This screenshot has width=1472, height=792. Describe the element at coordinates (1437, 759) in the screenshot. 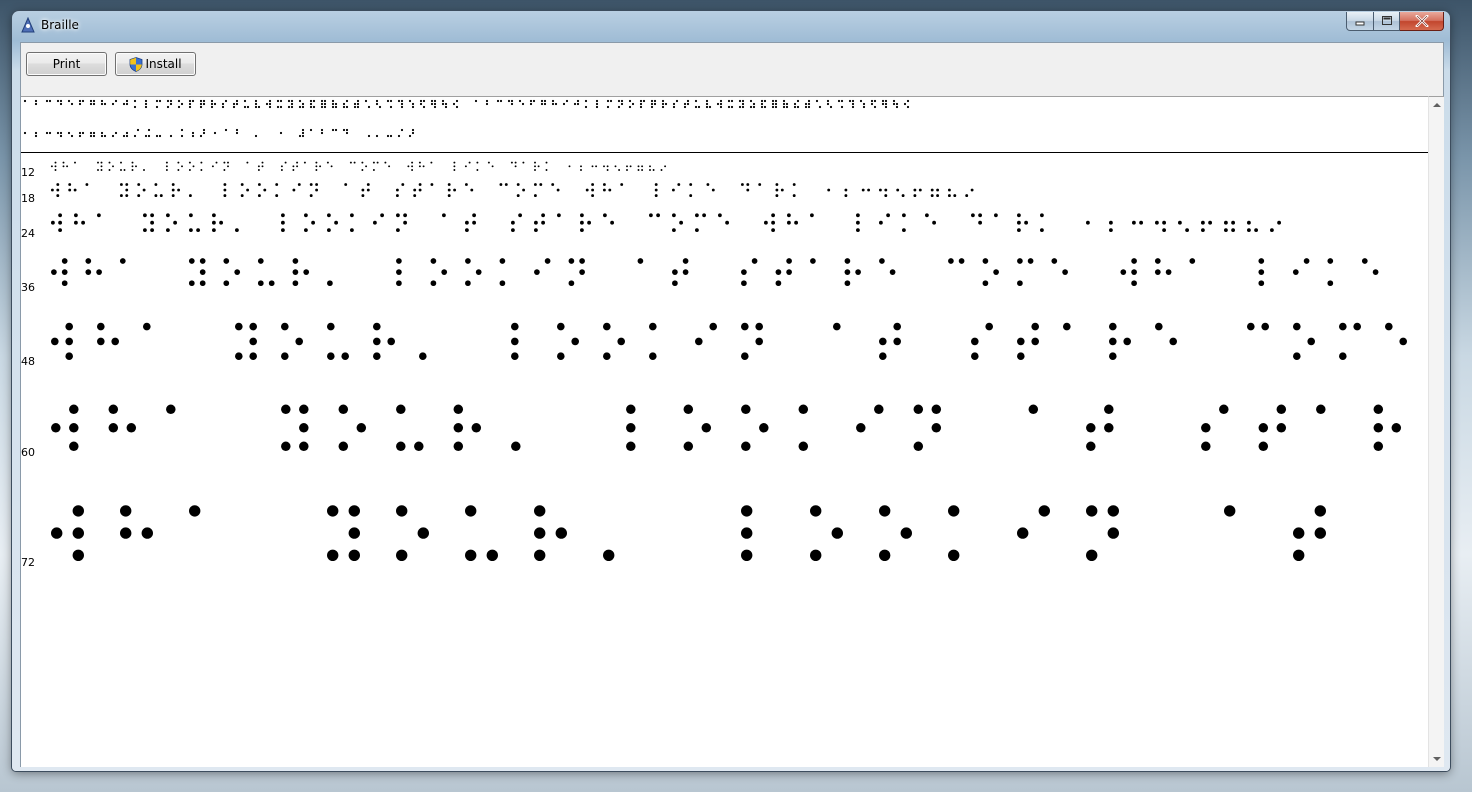

I see `scroll-down-arrow-icon` at that location.